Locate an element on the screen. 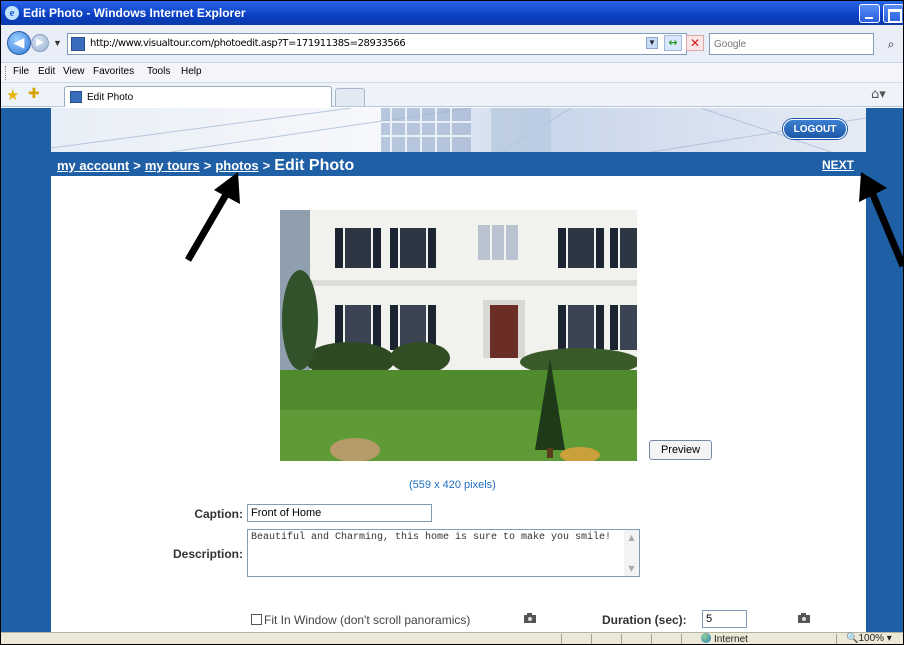  search-box is located at coordinates (791, 44).